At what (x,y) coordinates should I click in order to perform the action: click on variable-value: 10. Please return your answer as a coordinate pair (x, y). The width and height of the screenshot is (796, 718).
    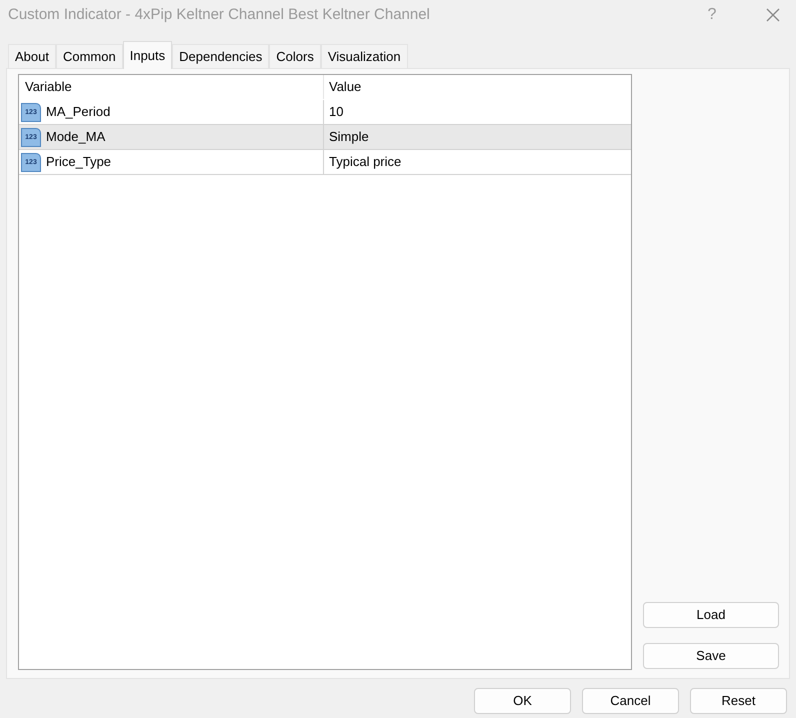
    Looking at the image, I should click on (336, 112).